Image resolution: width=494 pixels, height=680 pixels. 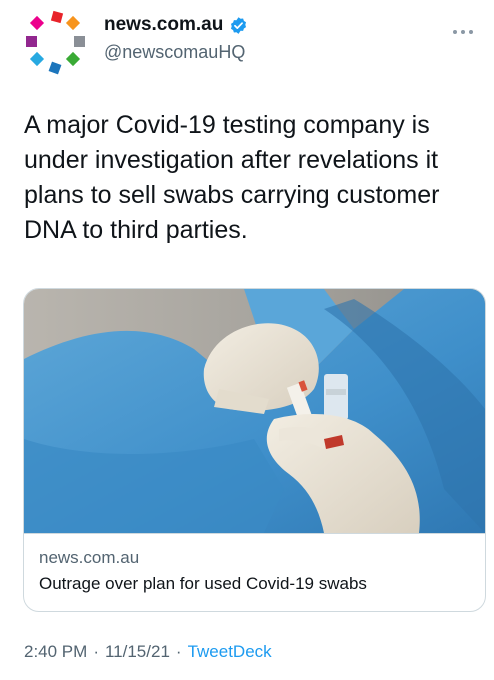 What do you see at coordinates (174, 52) in the screenshot?
I see `user-handle: @newscomauHQ` at bounding box center [174, 52].